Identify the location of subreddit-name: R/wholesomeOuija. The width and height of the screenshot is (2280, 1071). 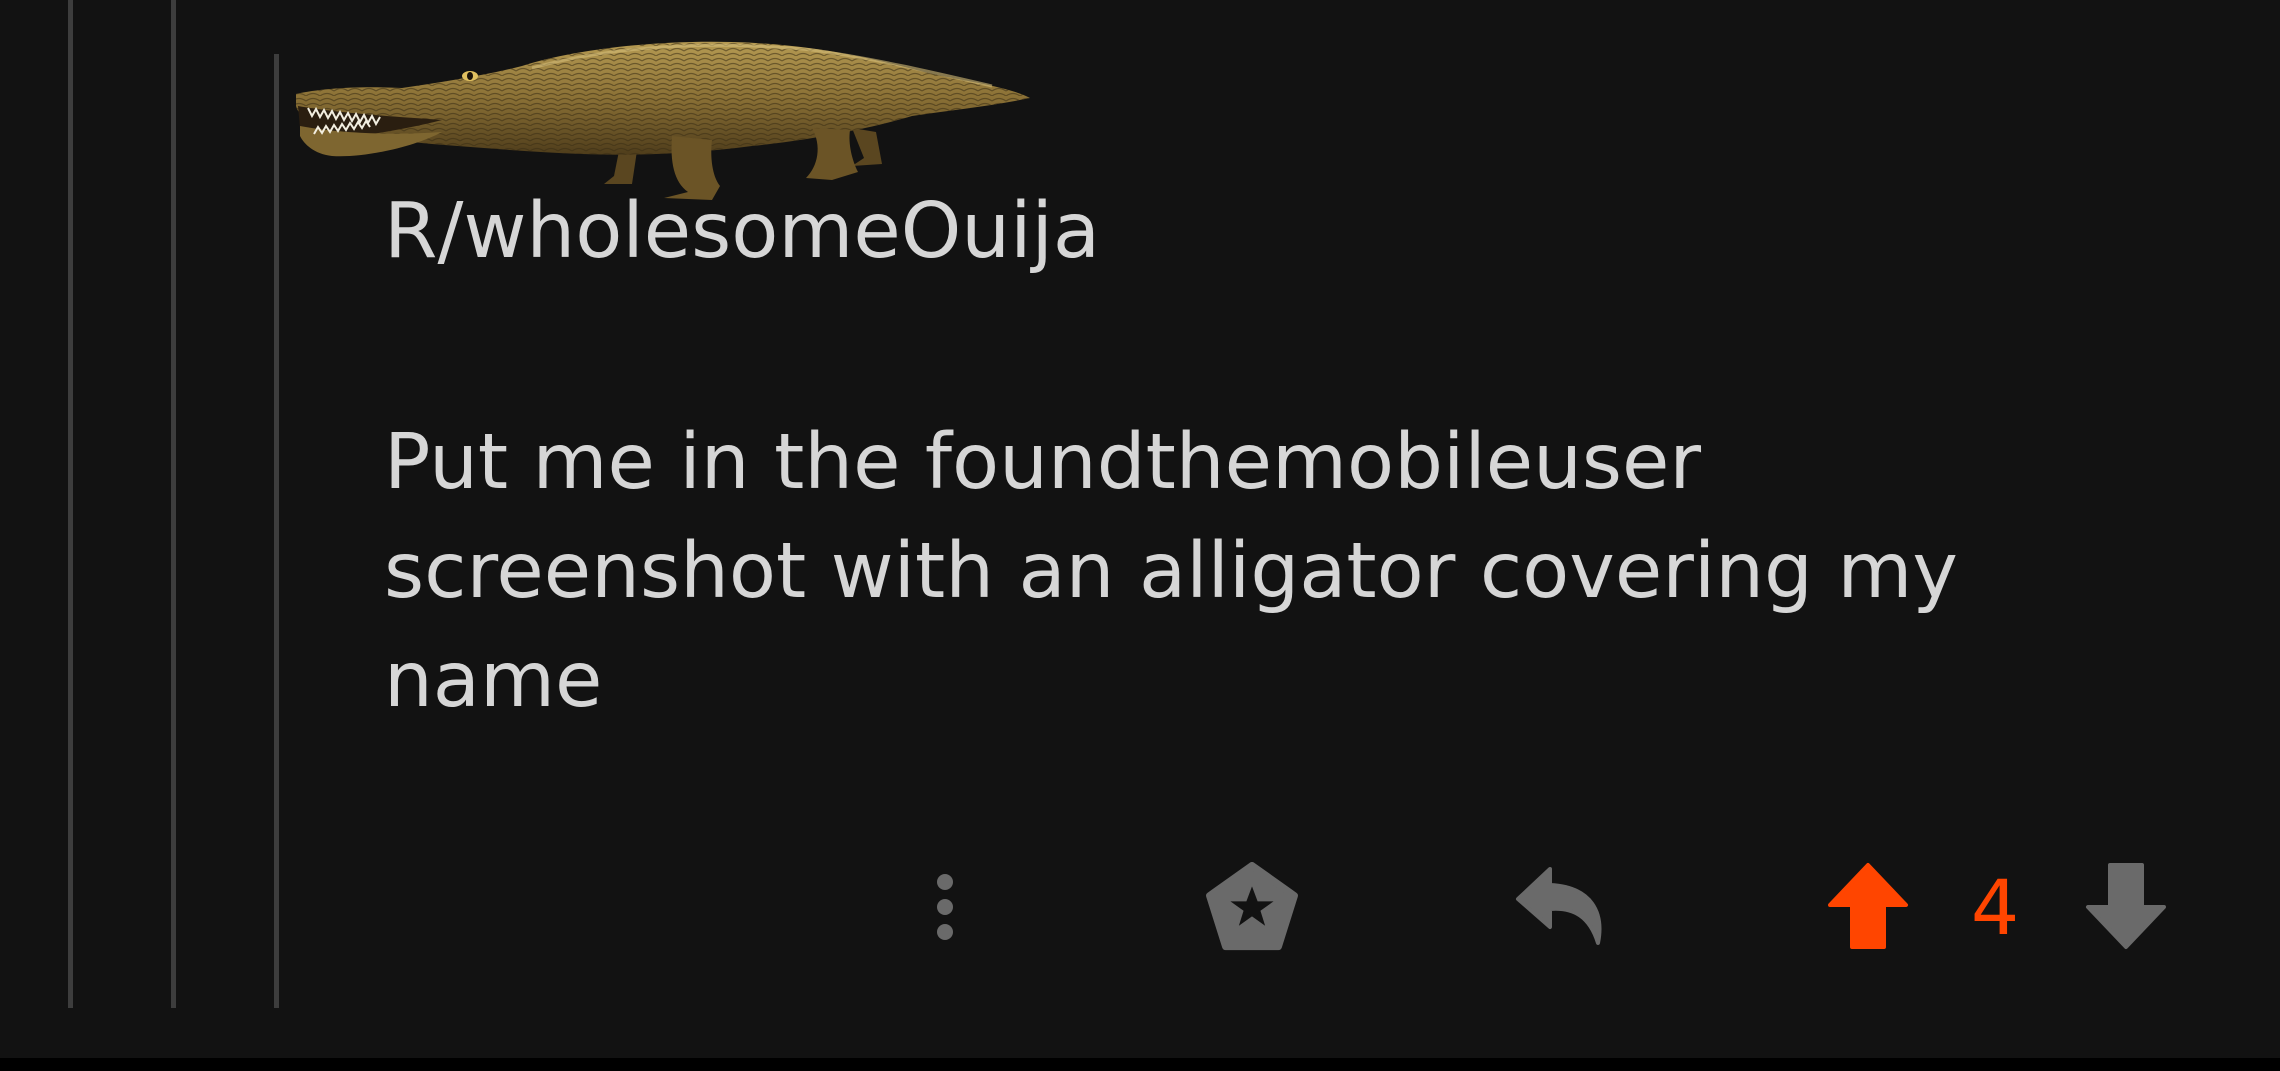
(742, 232).